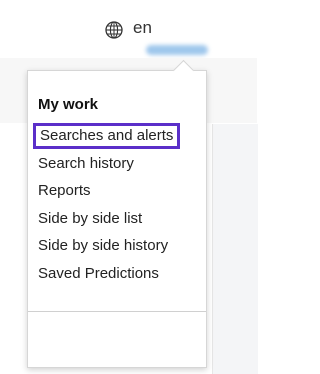 The width and height of the screenshot is (320, 374). Describe the element at coordinates (128, 29) in the screenshot. I see `top-bar: en` at that location.